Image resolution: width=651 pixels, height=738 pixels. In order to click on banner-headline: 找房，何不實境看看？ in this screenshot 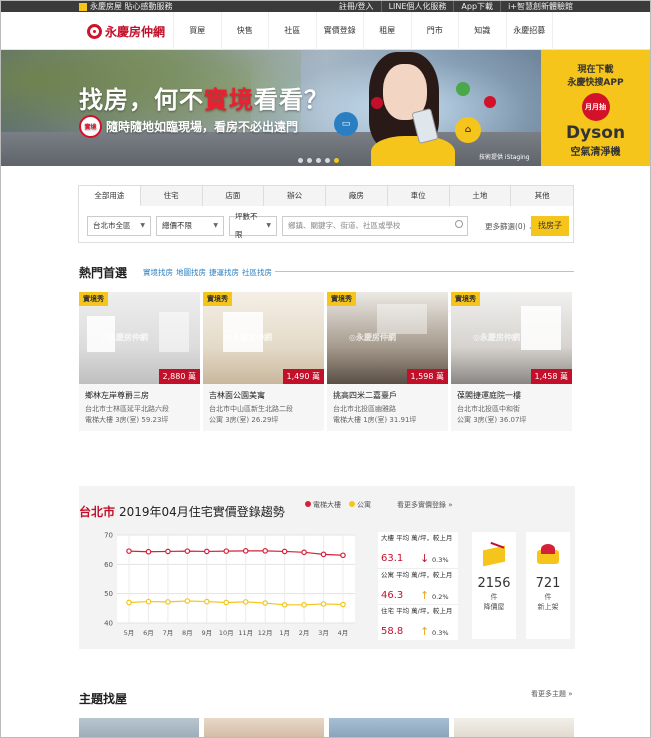, I will do `click(204, 100)`.